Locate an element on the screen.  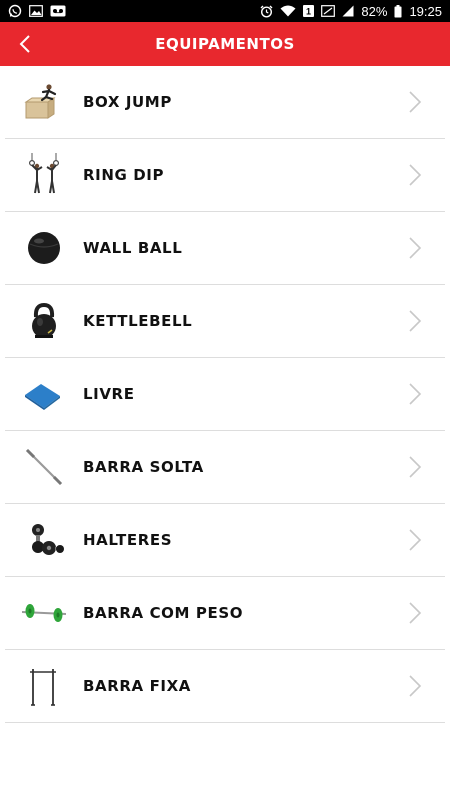
list-item-wall-ball: WALL BALL is located at coordinates (225, 248).